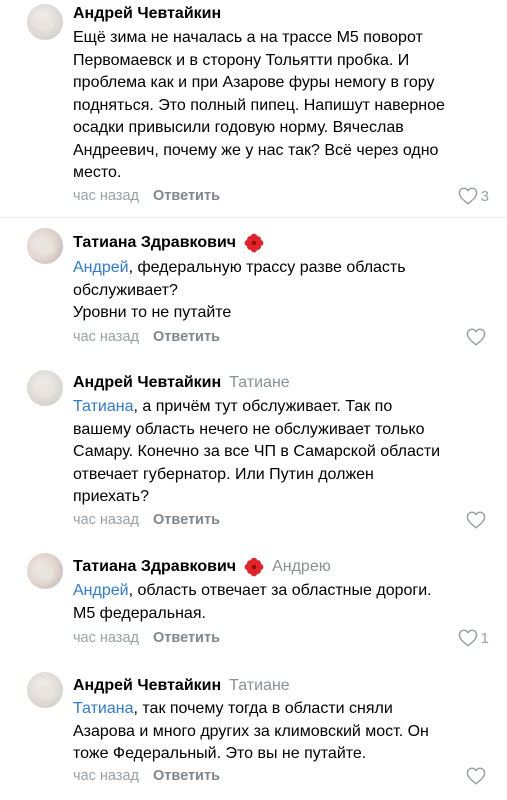  Describe the element at coordinates (263, 406) in the screenshot. I see `text-fragment: , а причём тут обслуживает. Так по` at that location.